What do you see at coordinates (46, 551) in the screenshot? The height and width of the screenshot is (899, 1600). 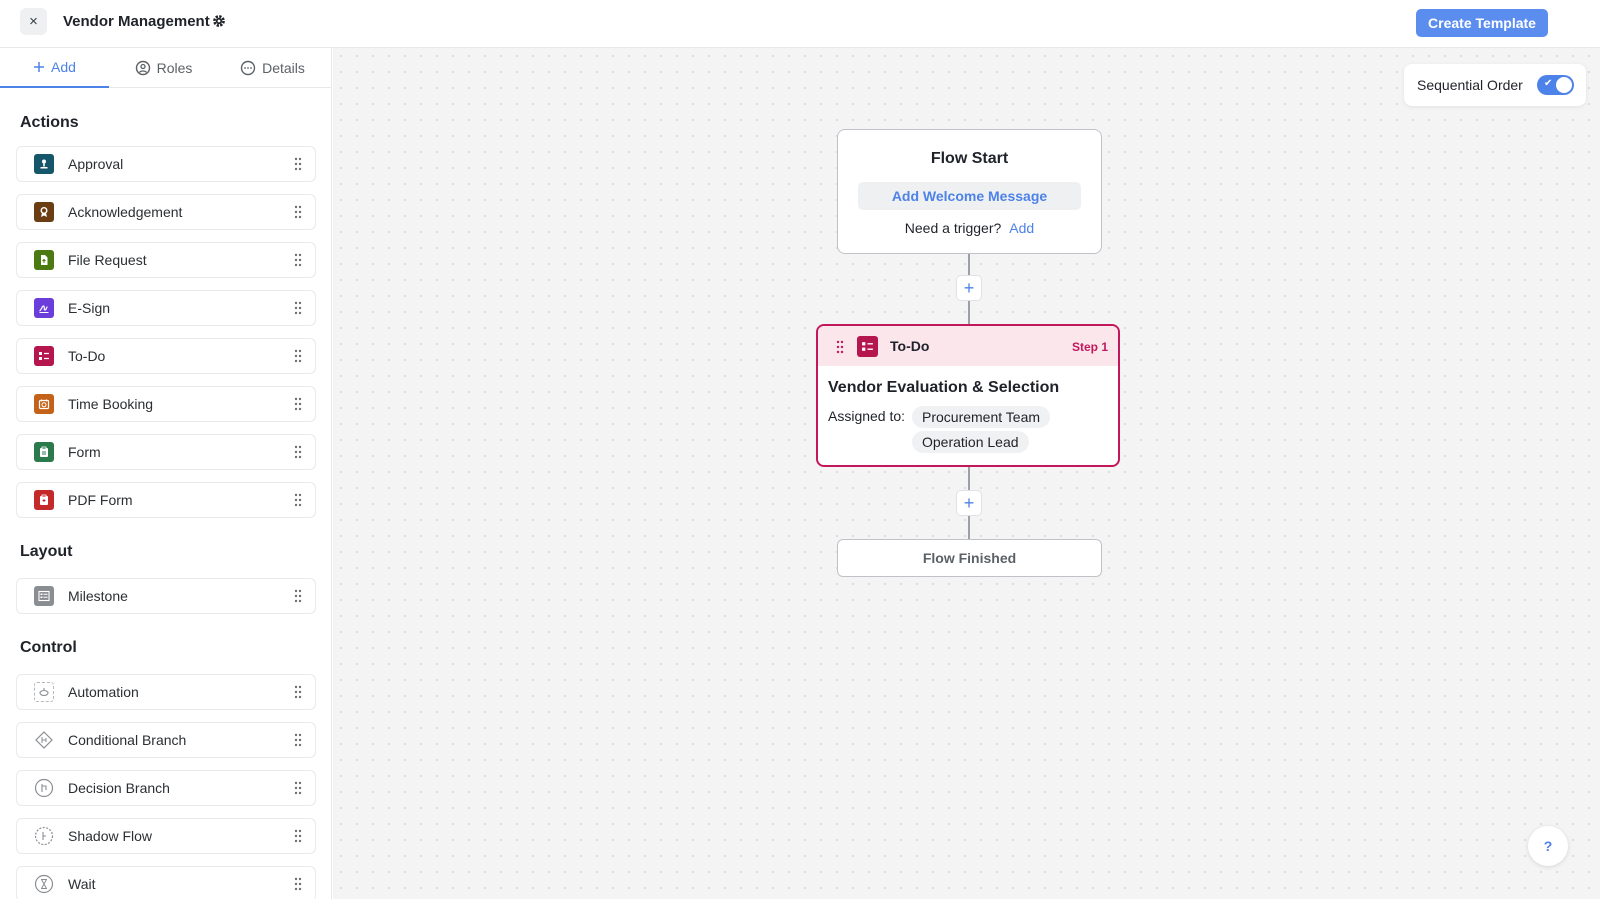 I see `section-title-layout: Layout` at bounding box center [46, 551].